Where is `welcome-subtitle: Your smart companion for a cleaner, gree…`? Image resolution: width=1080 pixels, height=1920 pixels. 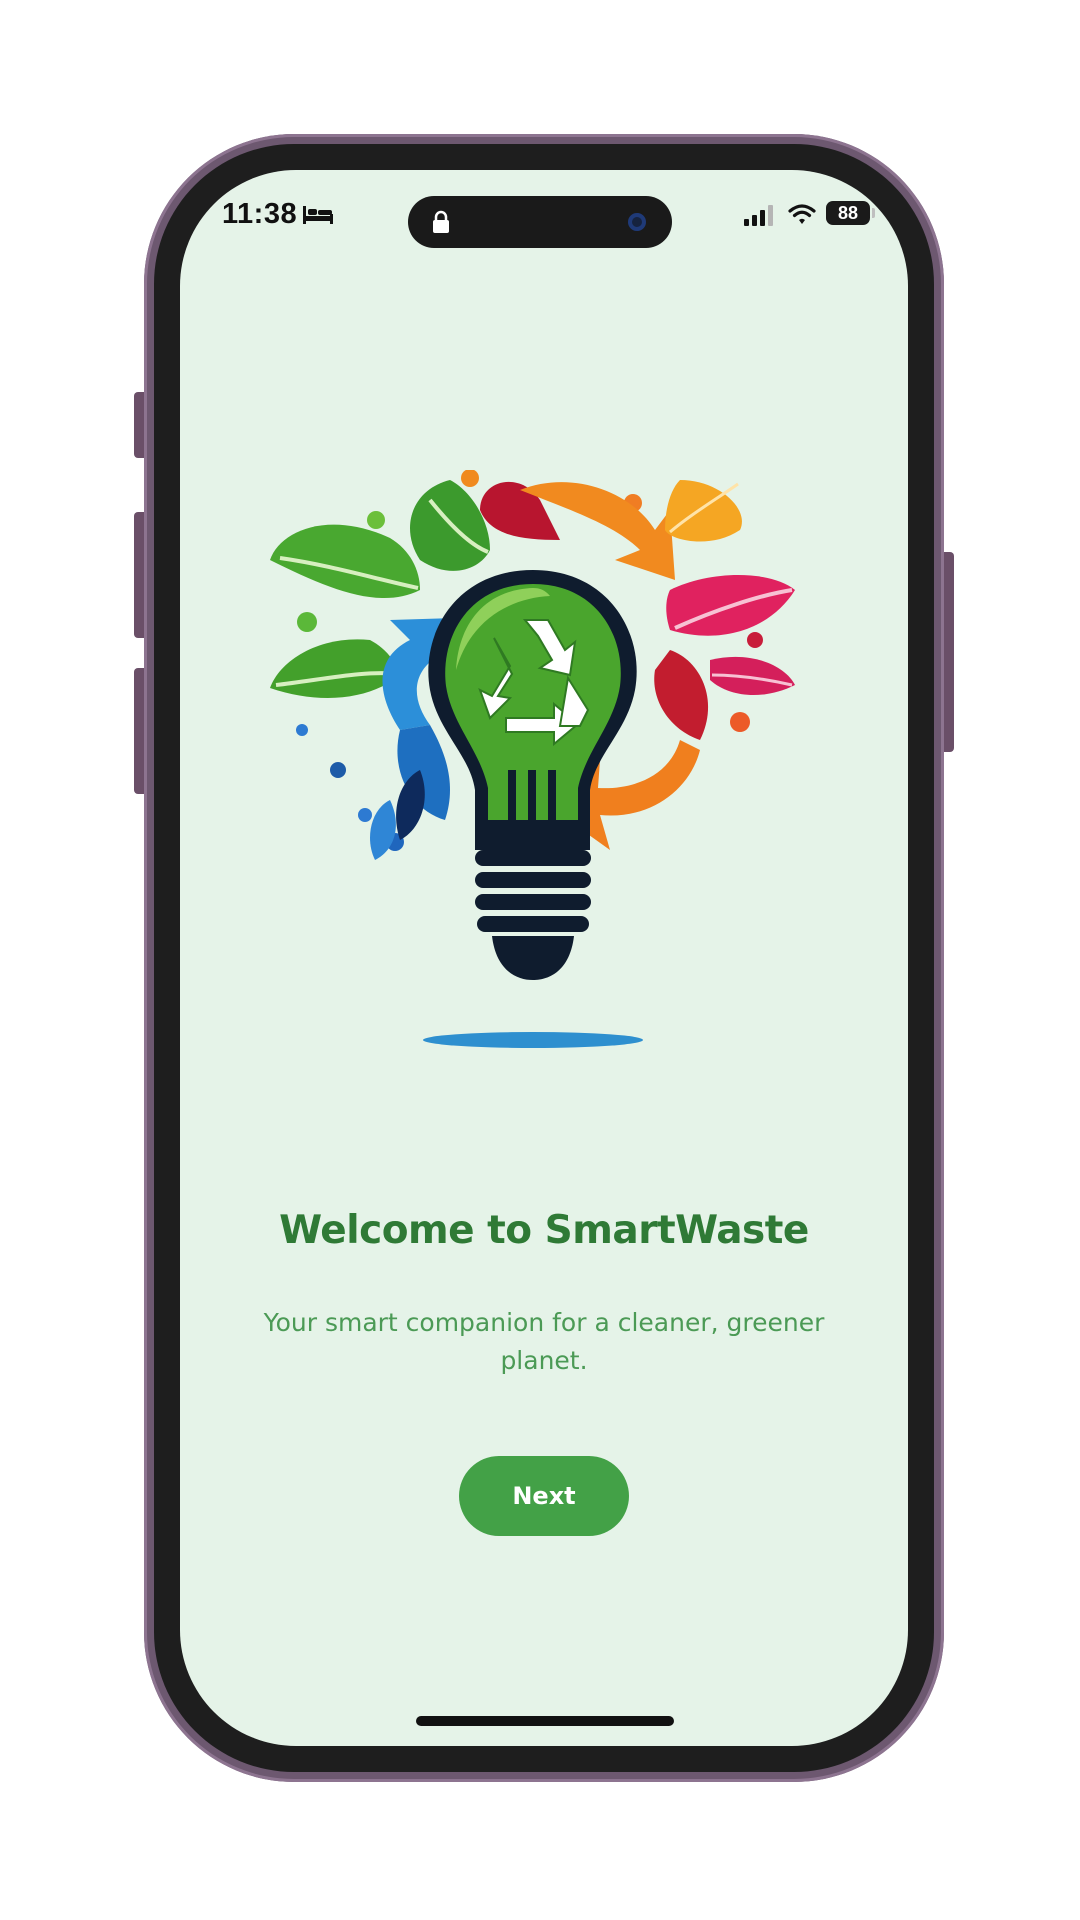 welcome-subtitle: Your smart companion for a cleaner, gree… is located at coordinates (544, 1341).